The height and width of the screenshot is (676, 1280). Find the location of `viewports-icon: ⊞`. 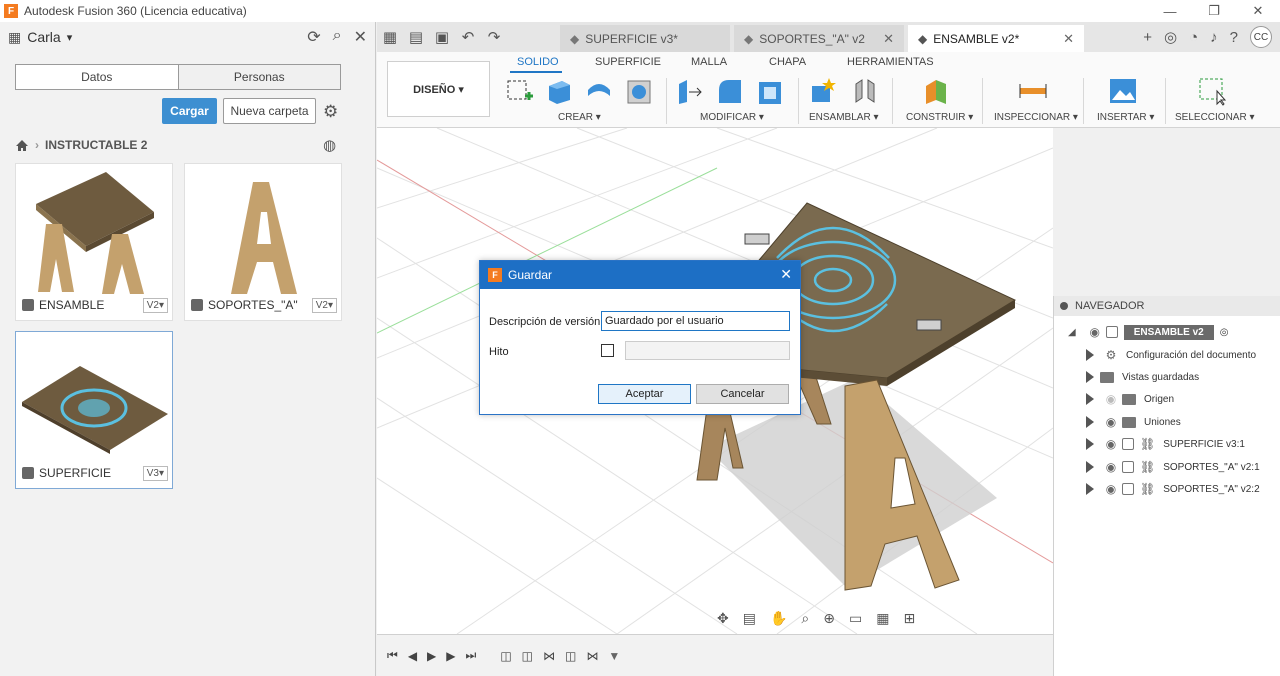

viewports-icon: ⊞ is located at coordinates (909, 618).